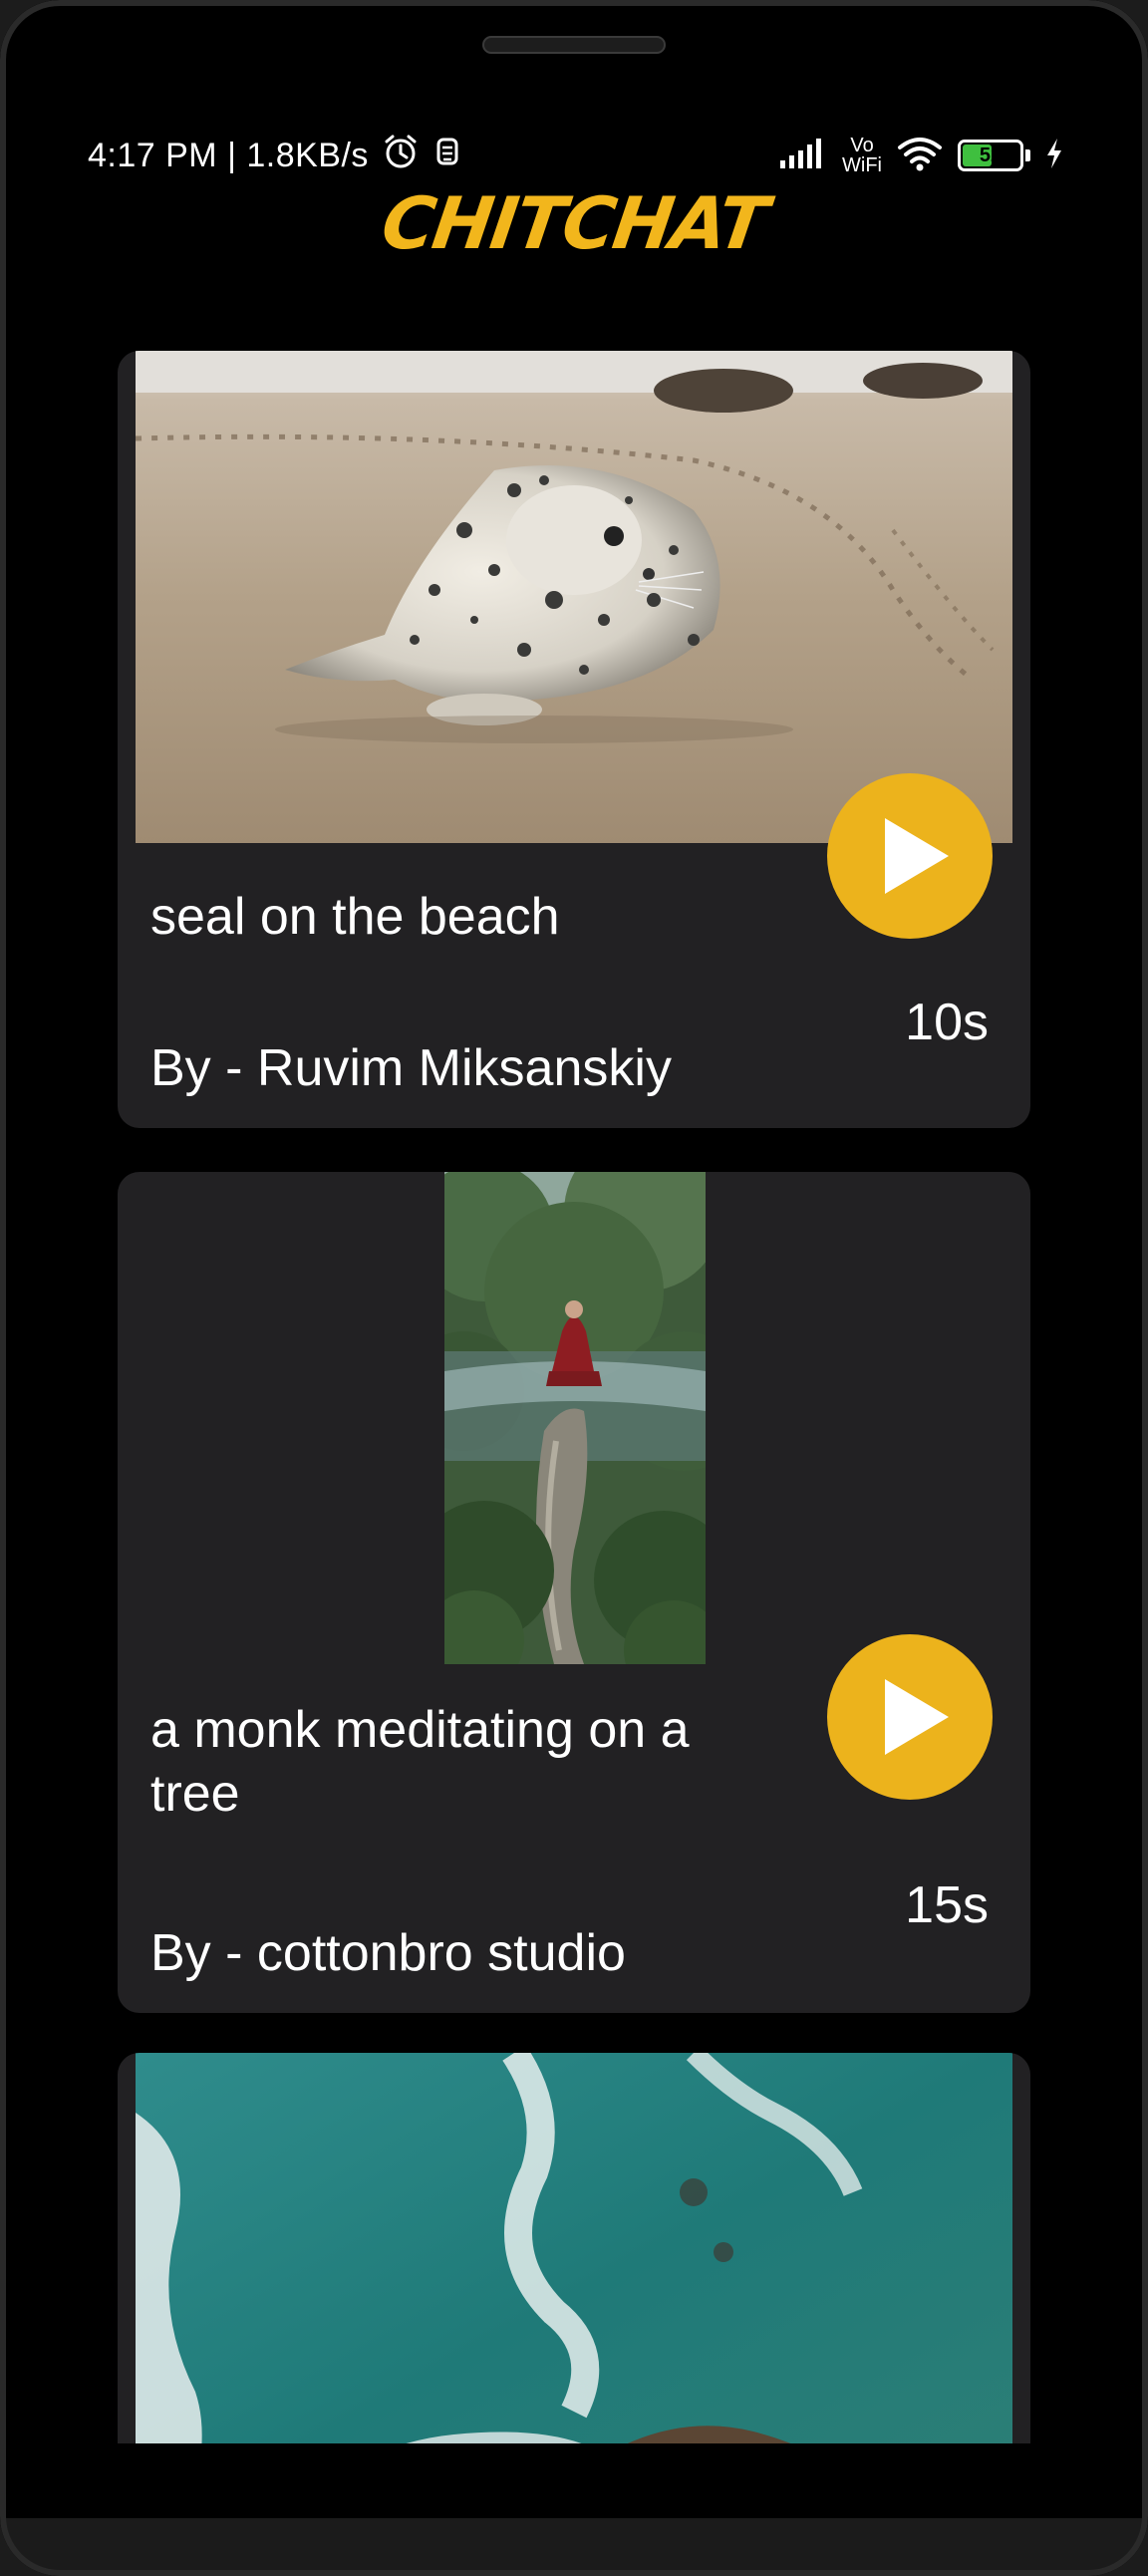 This screenshot has width=1148, height=2576. What do you see at coordinates (228, 155) in the screenshot?
I see `status-time: 4:17 PM | 1.8KB/s` at bounding box center [228, 155].